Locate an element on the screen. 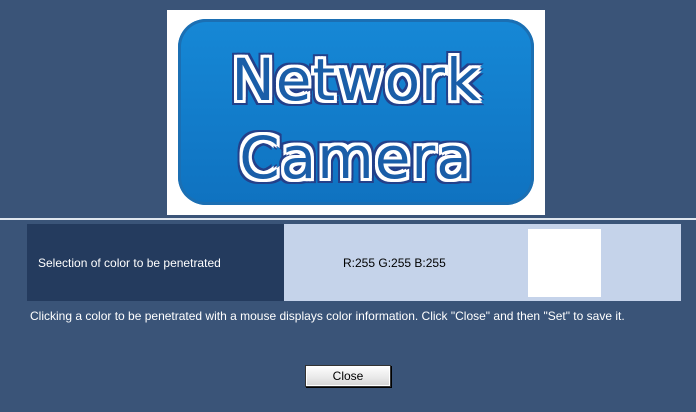 The image size is (696, 412). logo-text-line1: Network is located at coordinates (355, 80).